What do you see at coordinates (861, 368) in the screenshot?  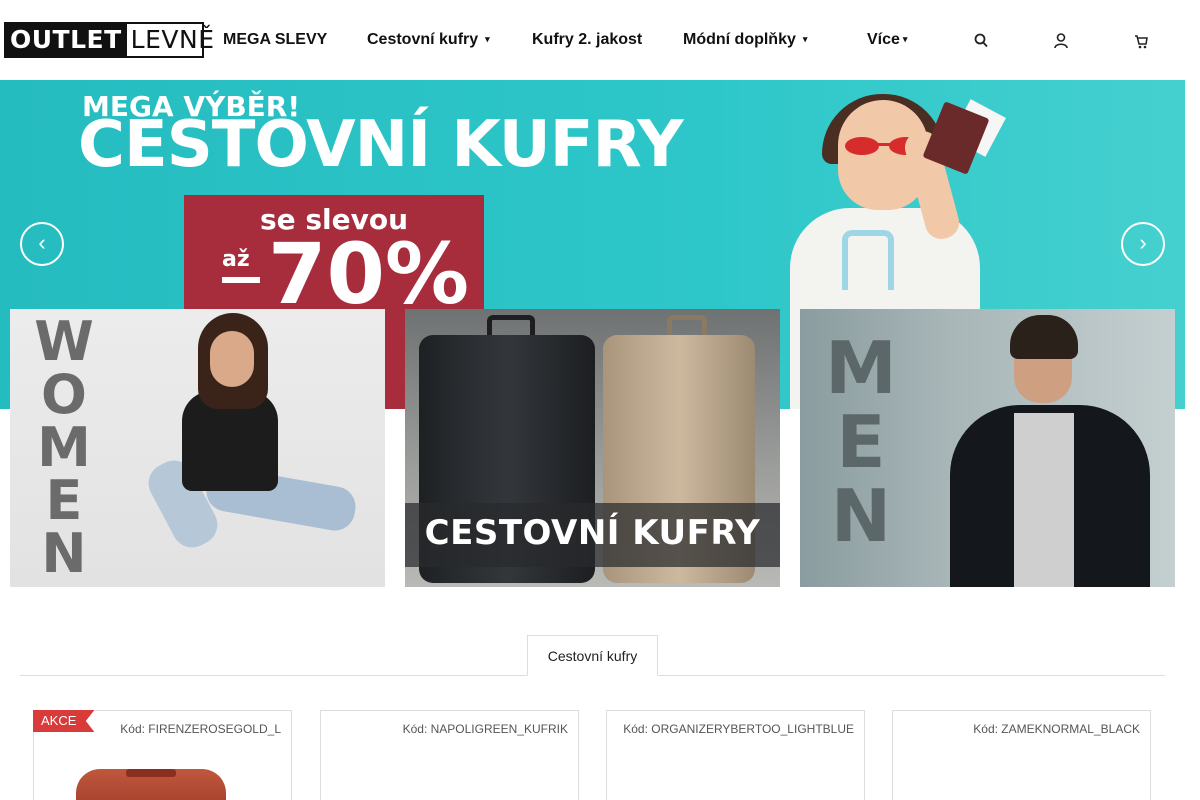 I see `men-letter: M` at bounding box center [861, 368].